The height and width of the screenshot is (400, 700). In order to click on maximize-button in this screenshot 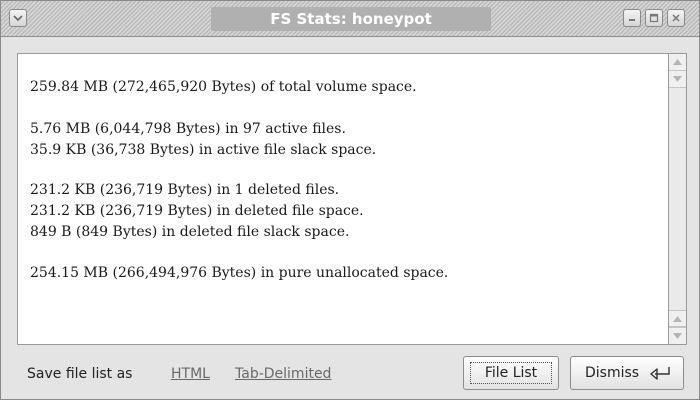, I will do `click(654, 18)`.